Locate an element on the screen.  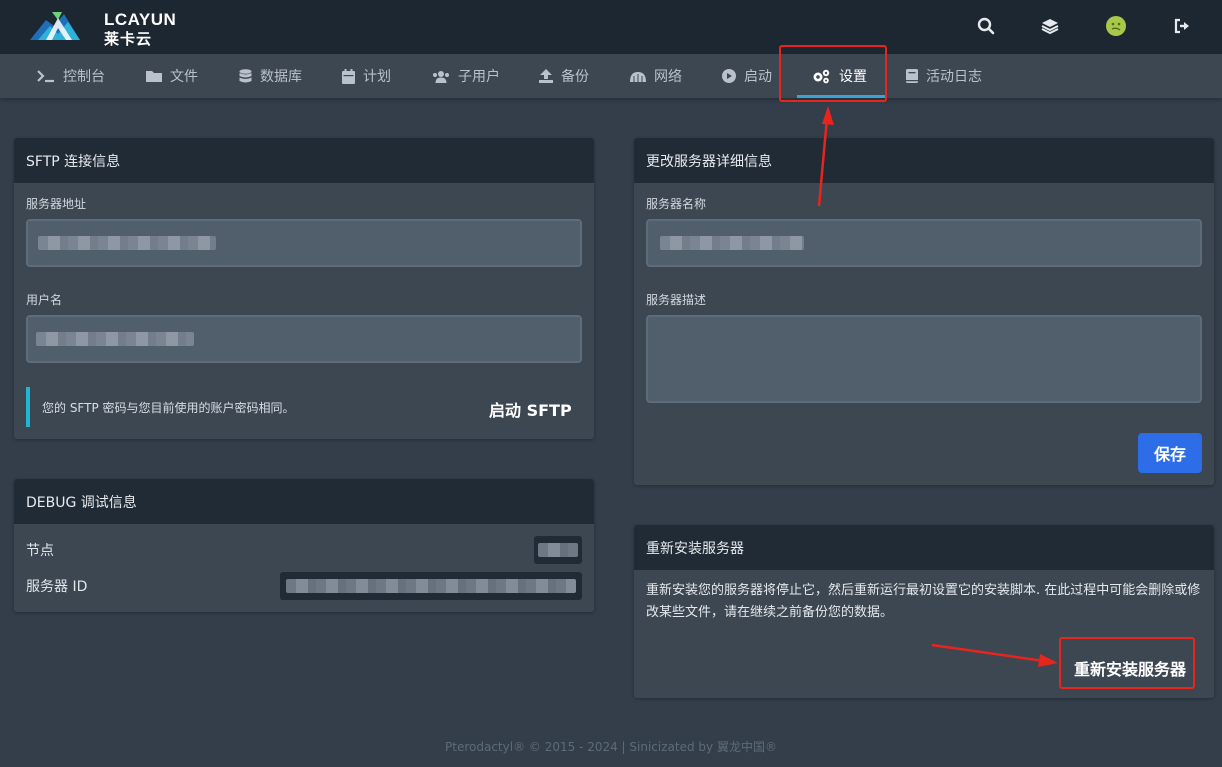
reinstall-server-button: 重新安装服务器 is located at coordinates (1130, 668).